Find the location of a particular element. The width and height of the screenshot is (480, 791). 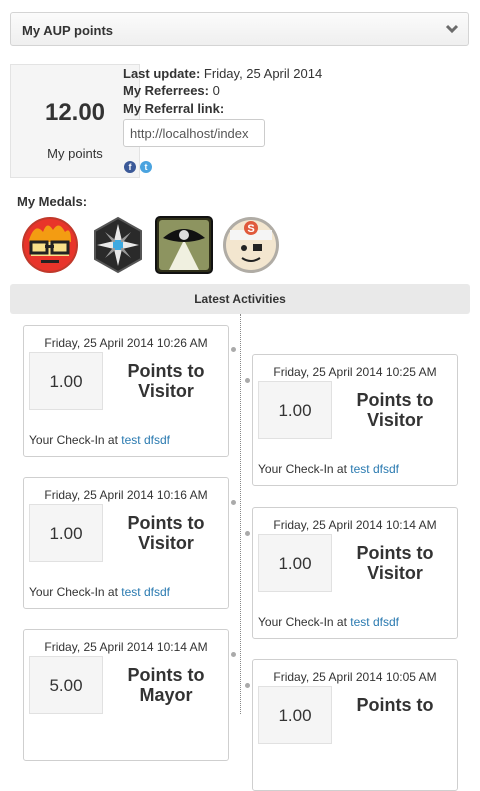

twitter-icon: t is located at coordinates (146, 167).